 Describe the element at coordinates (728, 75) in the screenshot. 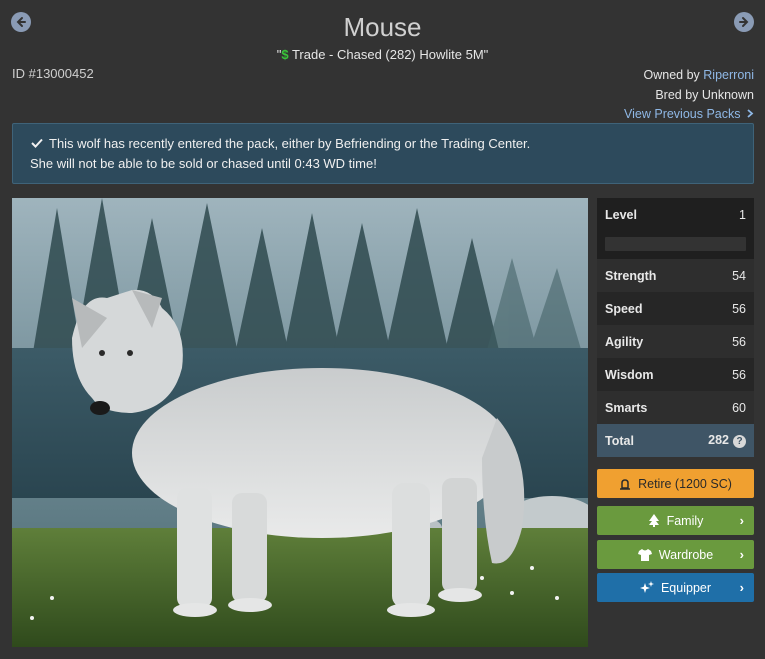

I see `owner-link: Riperroni` at that location.